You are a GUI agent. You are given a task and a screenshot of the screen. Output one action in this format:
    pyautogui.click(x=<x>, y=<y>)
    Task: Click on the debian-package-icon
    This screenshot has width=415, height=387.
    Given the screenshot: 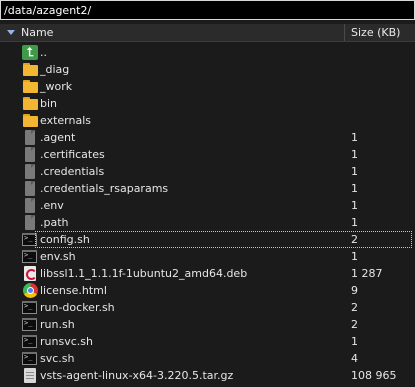 What is the action you would take?
    pyautogui.click(x=30, y=273)
    